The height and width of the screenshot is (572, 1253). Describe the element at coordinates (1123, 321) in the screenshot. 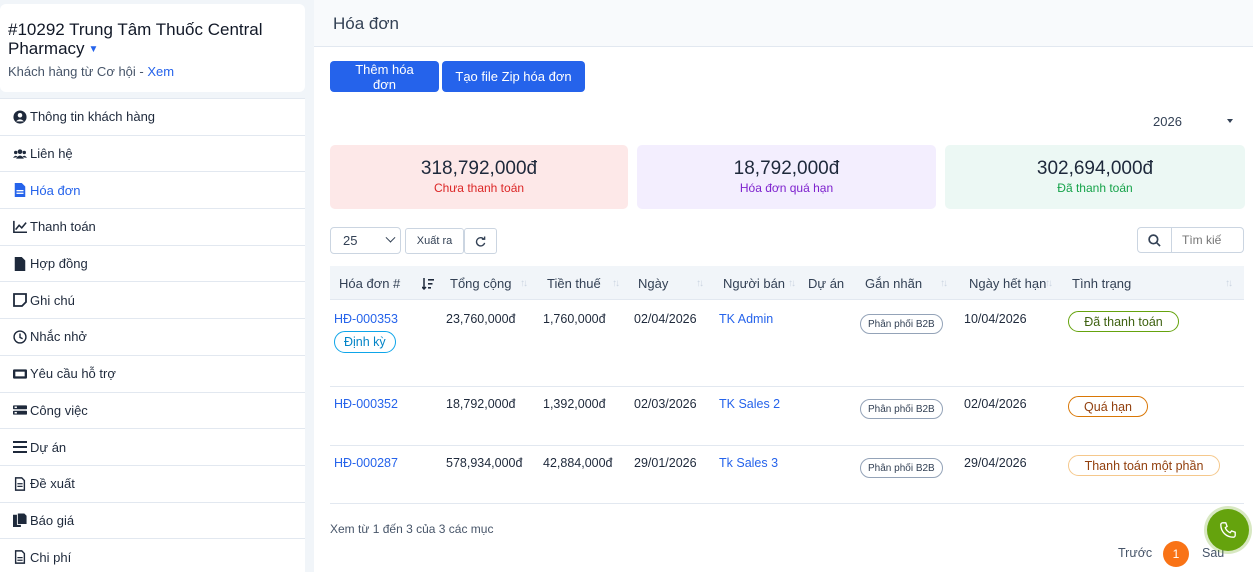

I see `status-badge: Đã thanh toán` at that location.